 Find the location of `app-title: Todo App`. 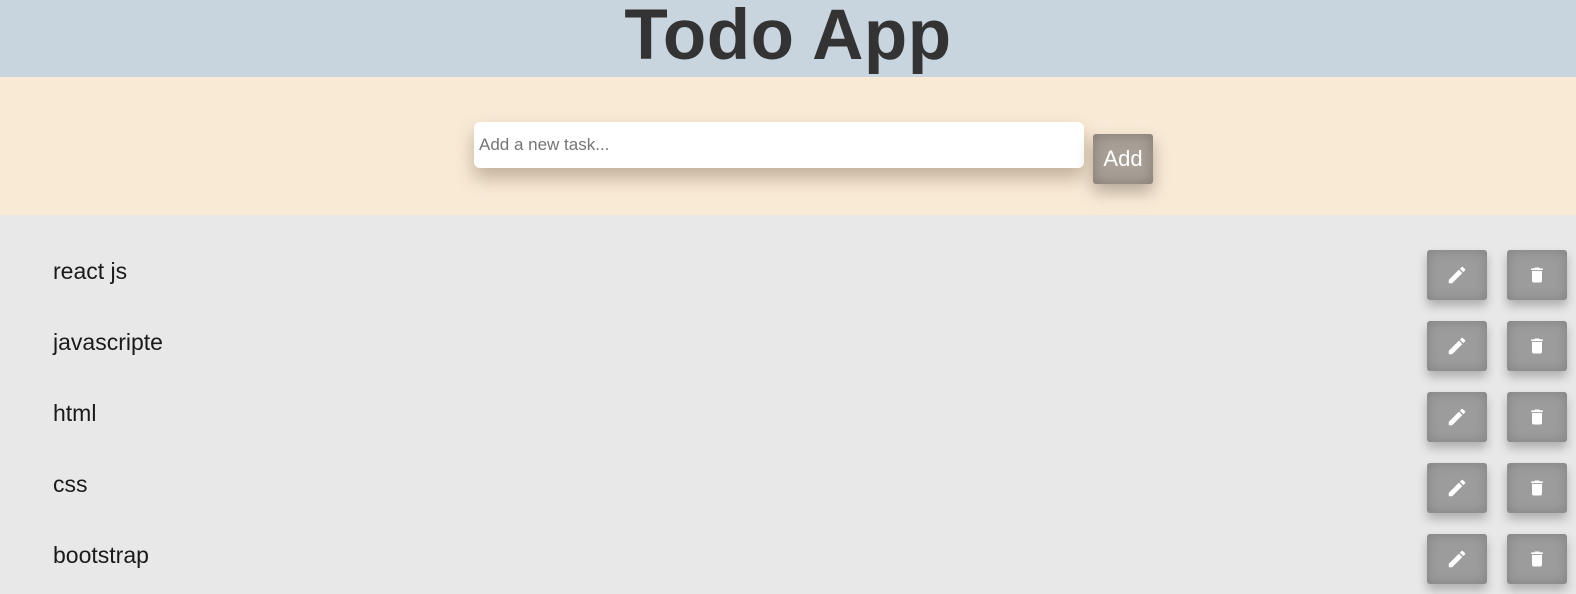

app-title: Todo App is located at coordinates (788, 37).